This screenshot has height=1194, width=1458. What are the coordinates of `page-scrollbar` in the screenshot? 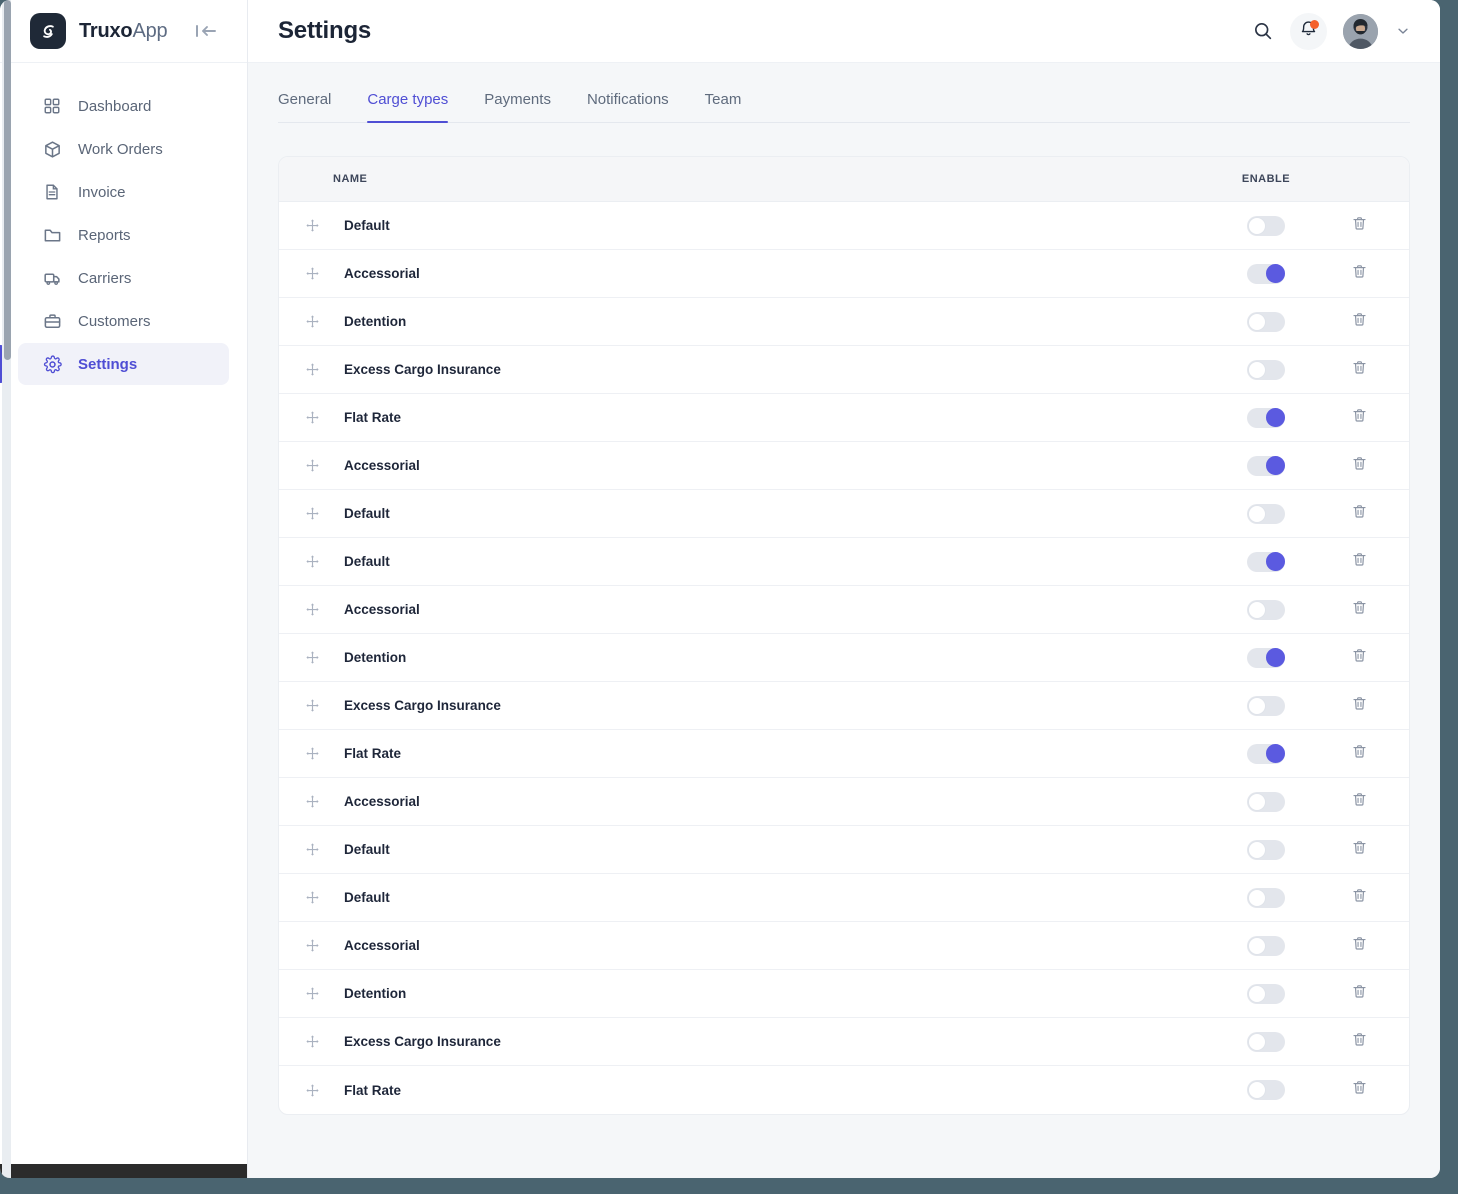 It's located at (6, 589).